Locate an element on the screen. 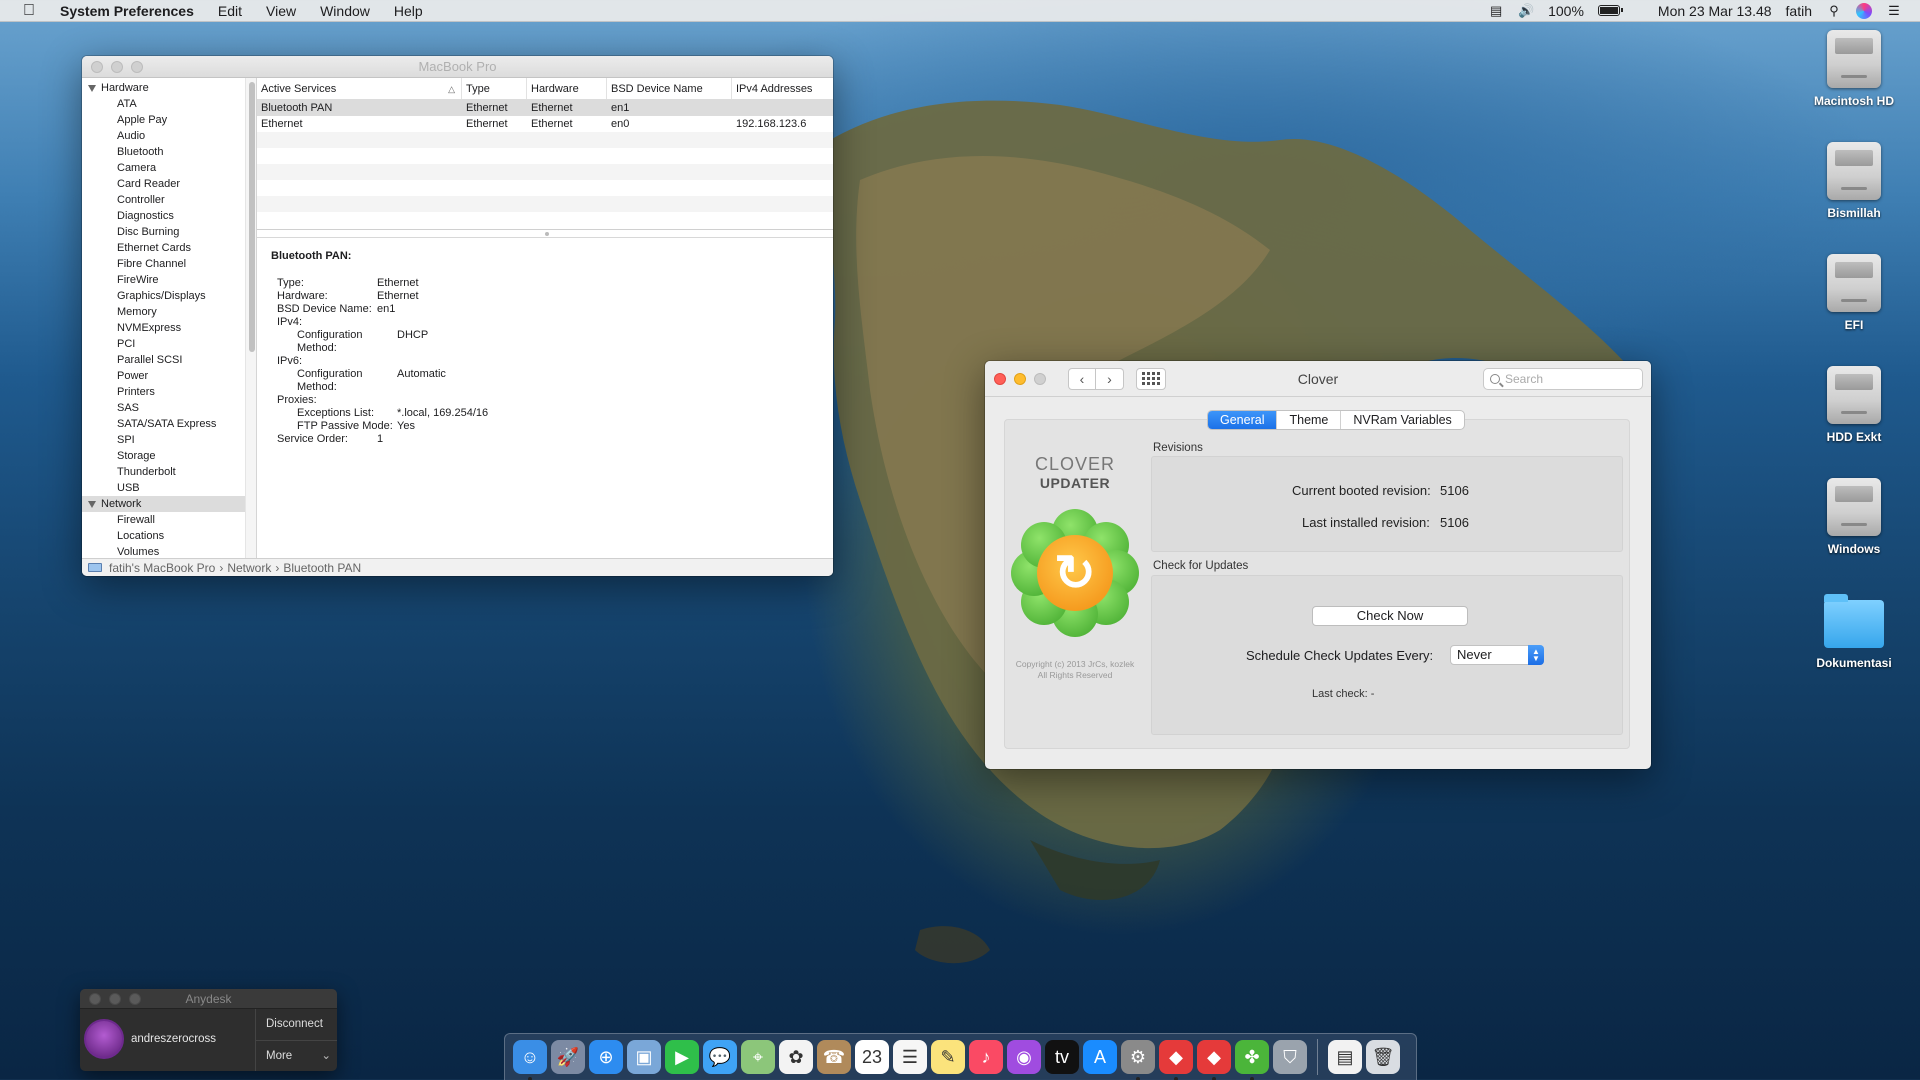 The height and width of the screenshot is (1080, 1920). tab-nvram-variables: NVRam Variables is located at coordinates (1401, 420).